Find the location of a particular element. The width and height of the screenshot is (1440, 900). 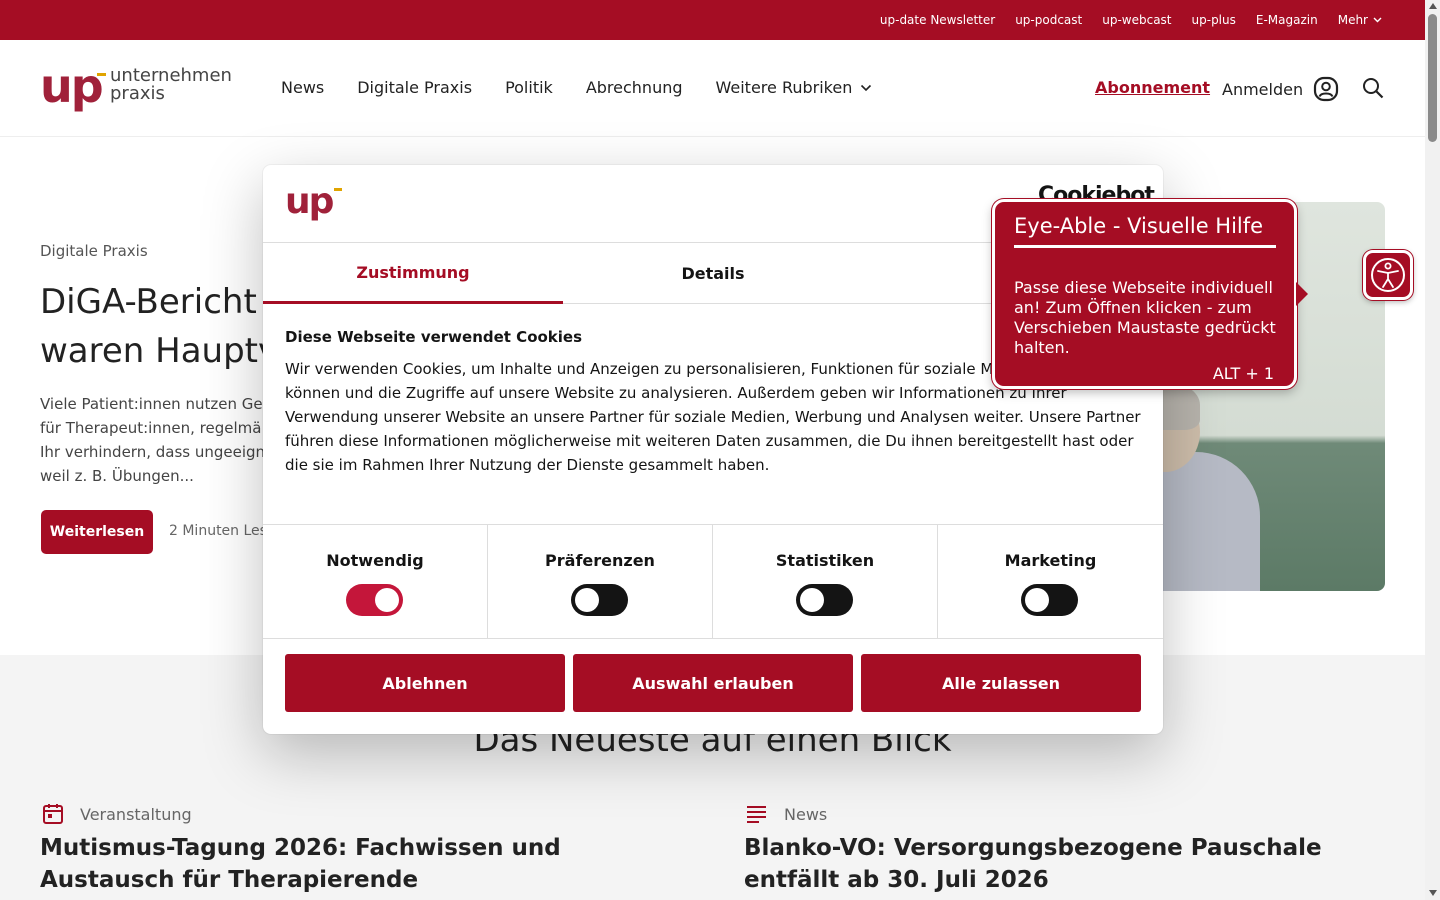

category-necessary: Notwendig is located at coordinates (375, 581).